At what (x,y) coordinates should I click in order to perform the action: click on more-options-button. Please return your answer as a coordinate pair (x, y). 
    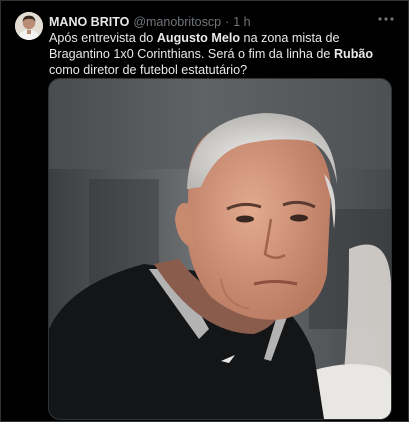
    Looking at the image, I should click on (386, 19).